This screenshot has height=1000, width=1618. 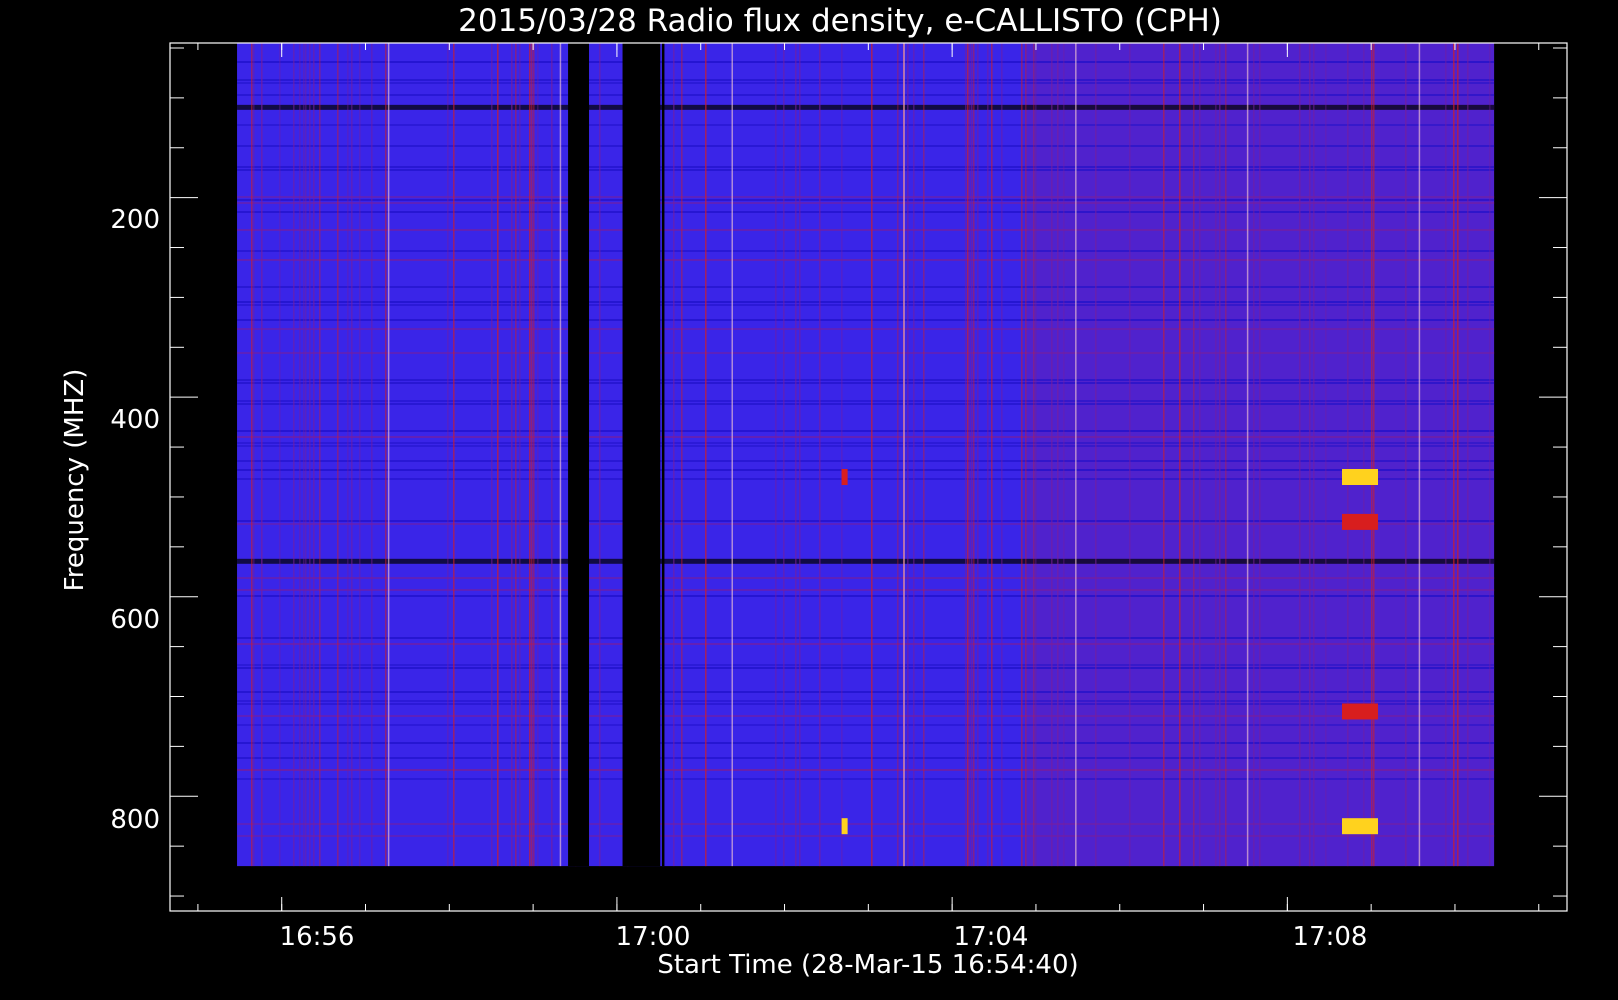 What do you see at coordinates (135, 620) in the screenshot?
I see `y-tick-label-2: 600` at bounding box center [135, 620].